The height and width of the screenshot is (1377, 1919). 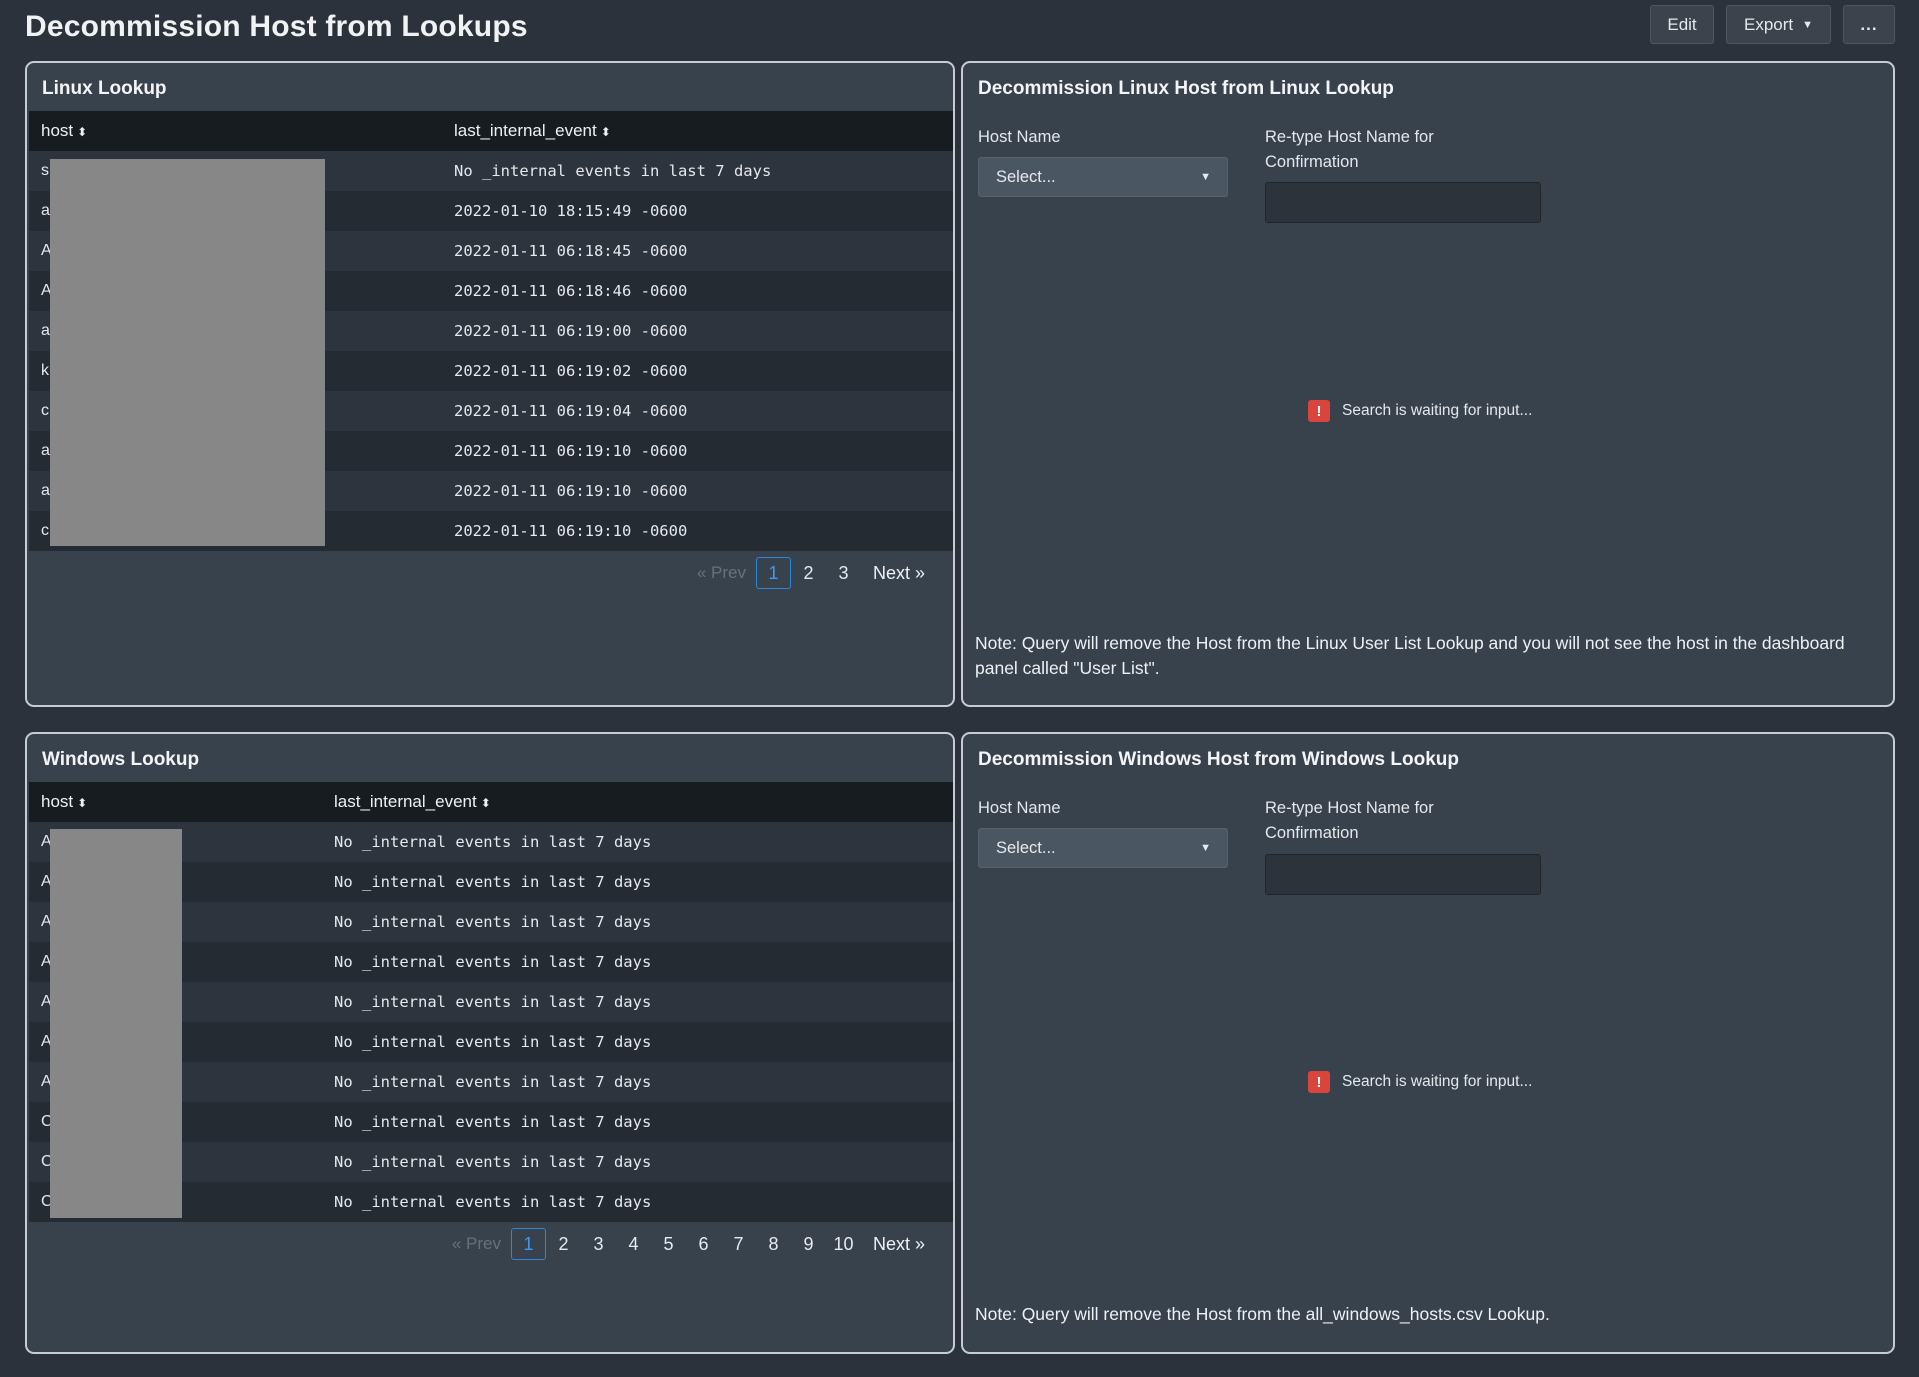 What do you see at coordinates (633, 1244) in the screenshot?
I see `pagination-page: 4` at bounding box center [633, 1244].